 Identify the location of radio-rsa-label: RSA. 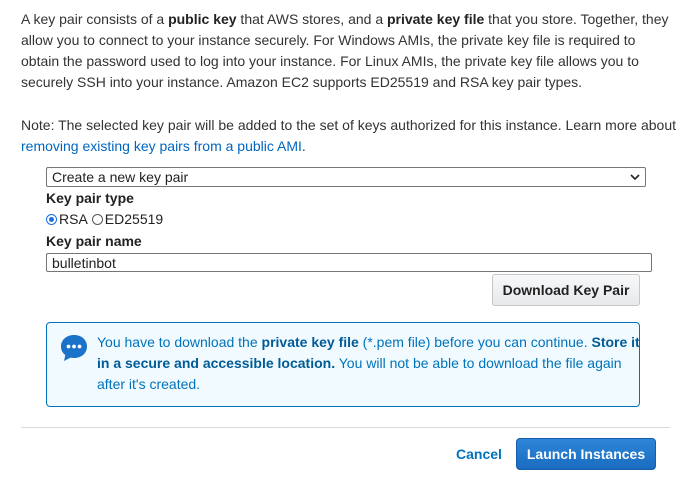
(73, 219).